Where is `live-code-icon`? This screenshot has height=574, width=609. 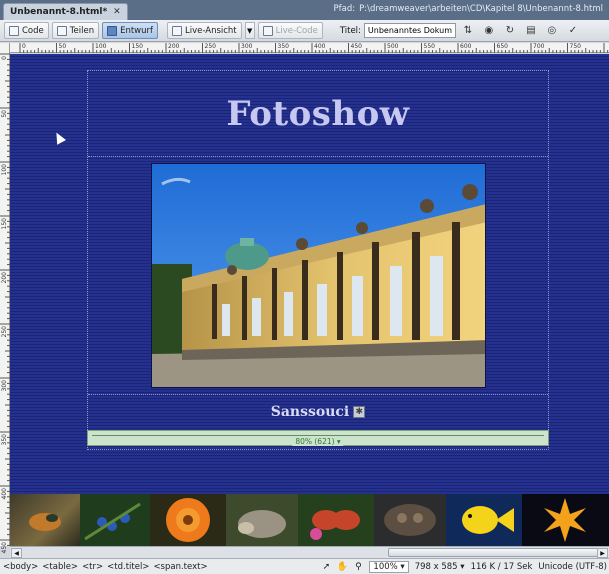
live-code-icon is located at coordinates (267, 30).